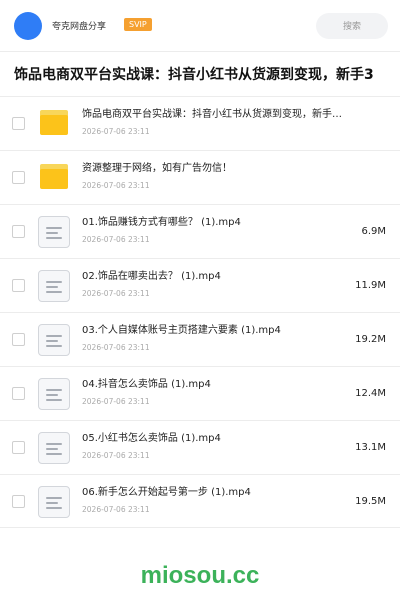  Describe the element at coordinates (146, 384) in the screenshot. I see `item-name: 04.抖音怎么卖饰品 (1).mp4` at that location.